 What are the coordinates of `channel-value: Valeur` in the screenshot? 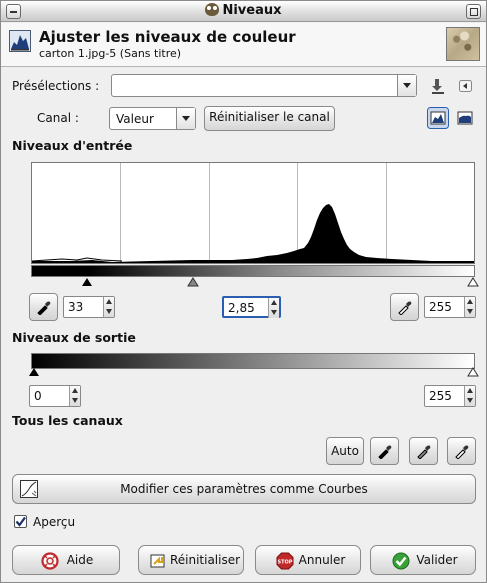 It's located at (135, 119).